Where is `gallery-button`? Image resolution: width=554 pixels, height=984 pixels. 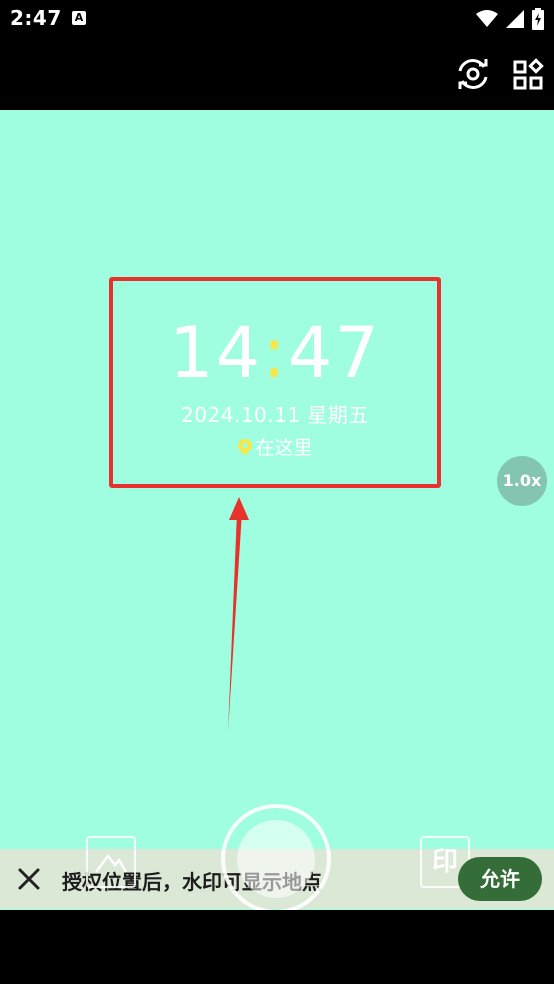 gallery-button is located at coordinates (111, 862).